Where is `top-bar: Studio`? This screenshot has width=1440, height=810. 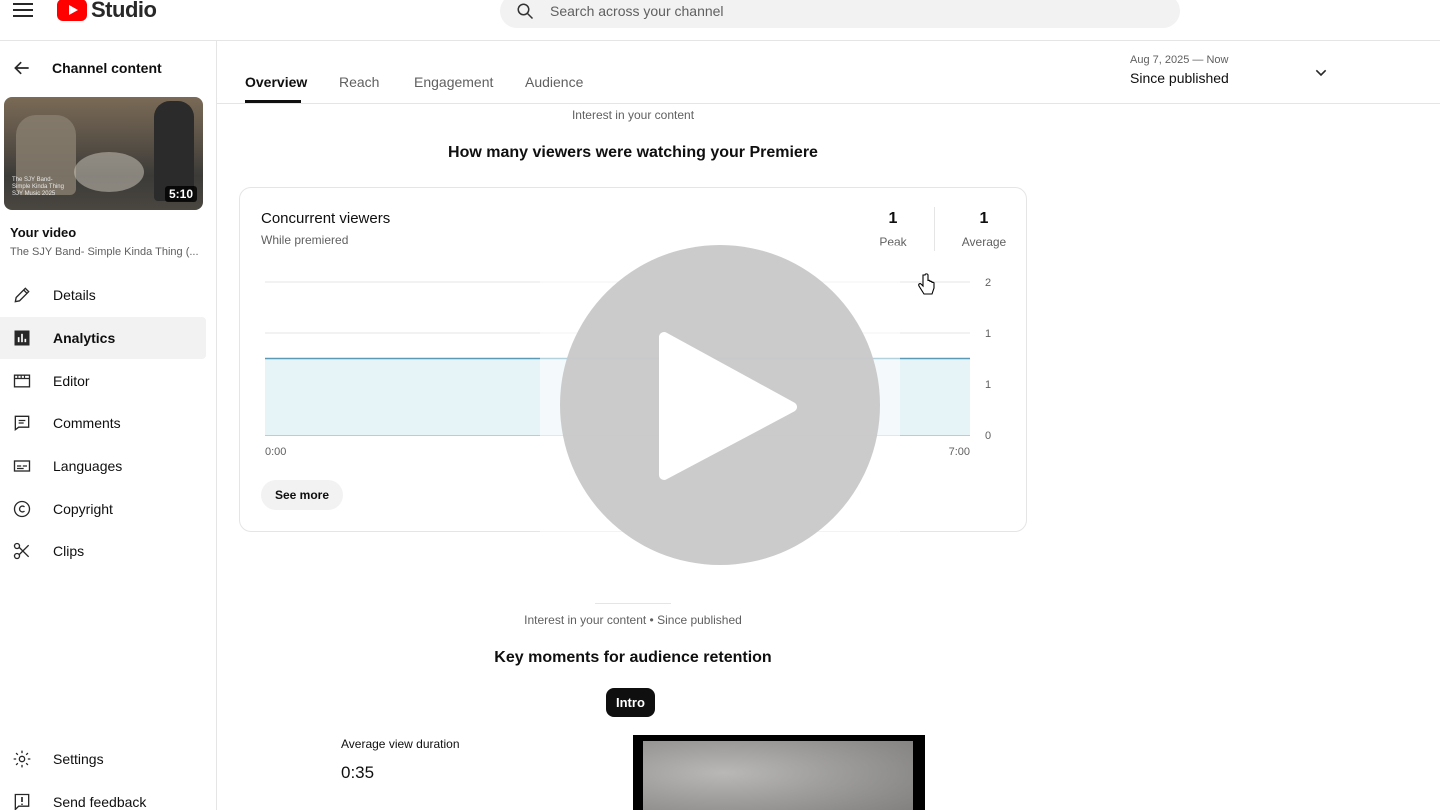
top-bar: Studio is located at coordinates (720, 20).